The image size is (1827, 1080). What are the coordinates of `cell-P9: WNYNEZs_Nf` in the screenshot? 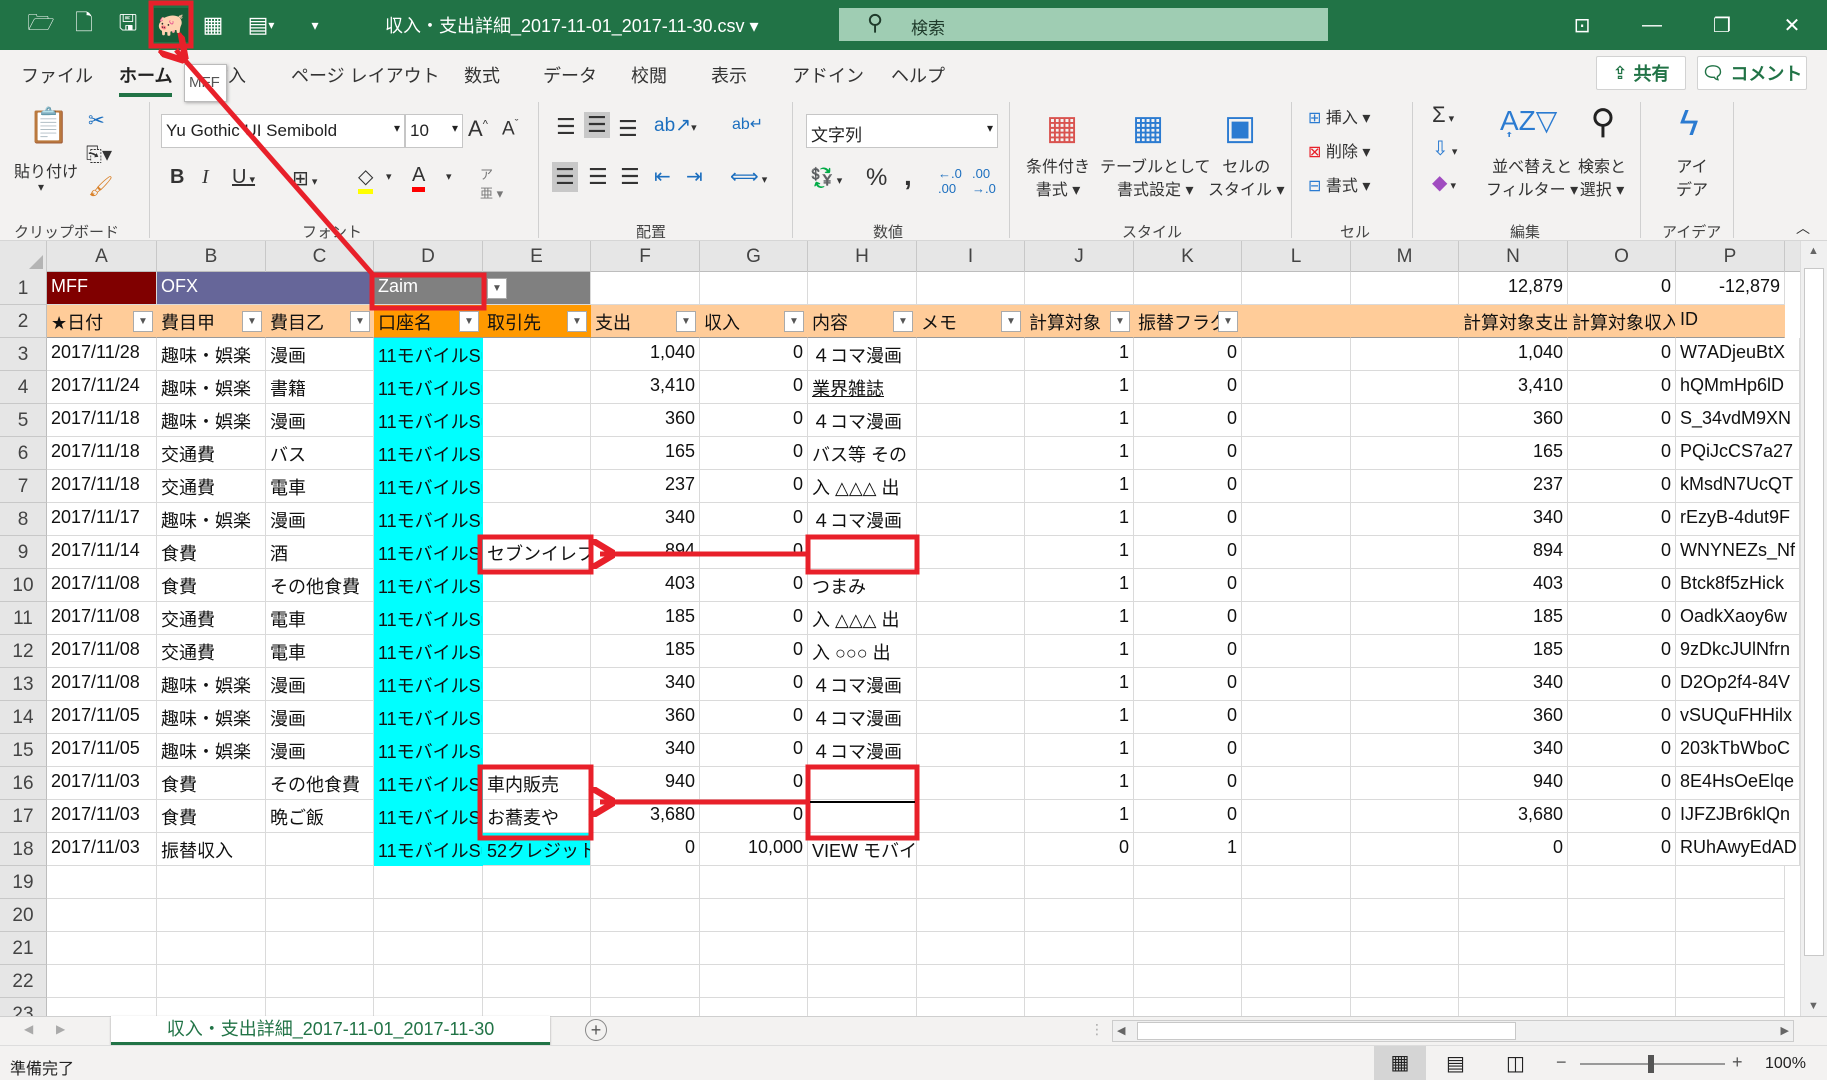 It's located at (1738, 552).